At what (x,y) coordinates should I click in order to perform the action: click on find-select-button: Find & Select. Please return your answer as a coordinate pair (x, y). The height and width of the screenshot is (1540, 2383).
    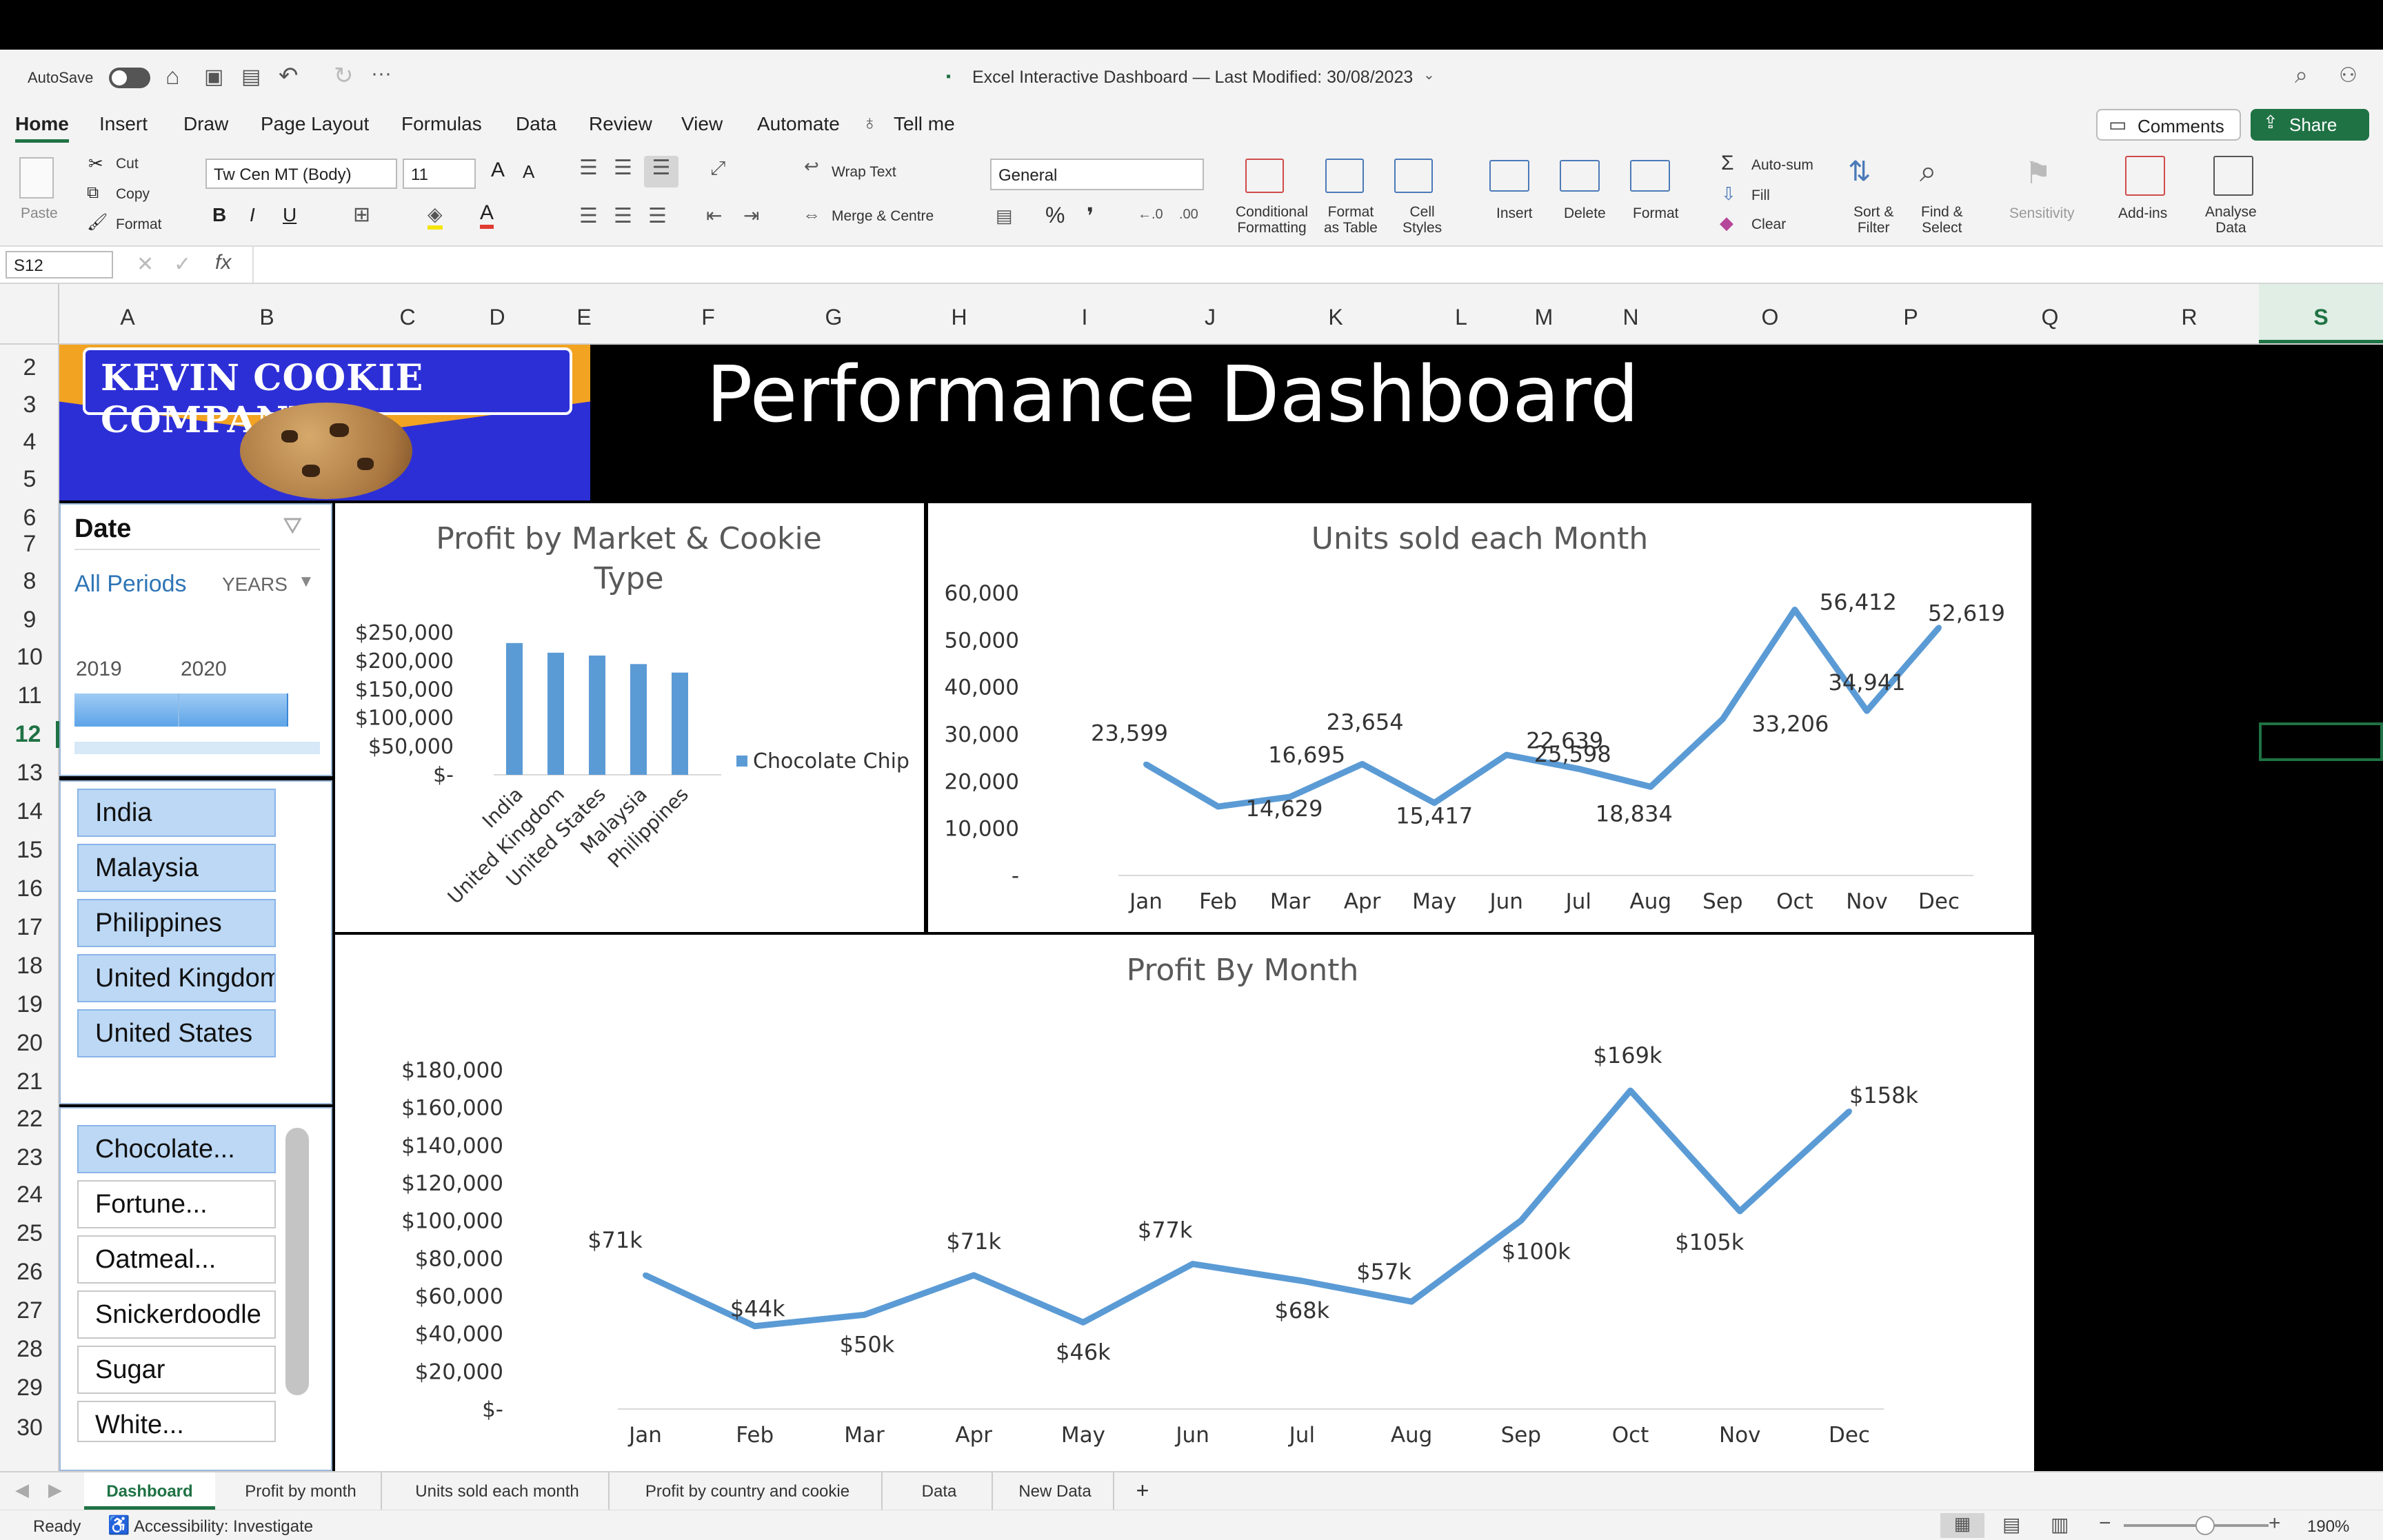
    Looking at the image, I should click on (1942, 220).